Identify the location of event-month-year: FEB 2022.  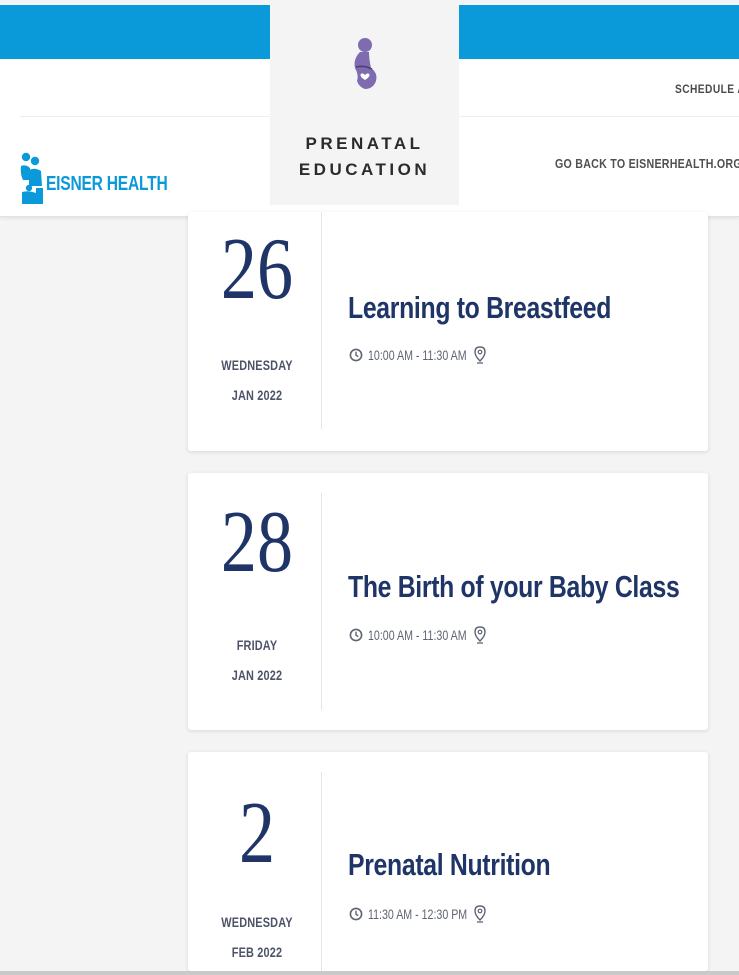
(257, 952).